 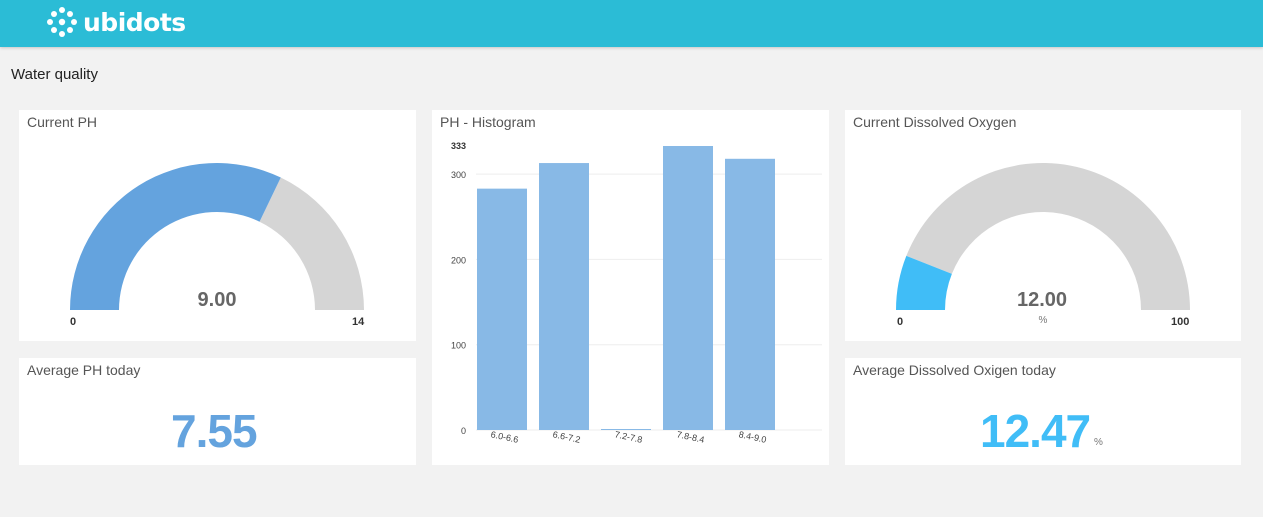 What do you see at coordinates (175, 236) in the screenshot?
I see `gauge-fill` at bounding box center [175, 236].